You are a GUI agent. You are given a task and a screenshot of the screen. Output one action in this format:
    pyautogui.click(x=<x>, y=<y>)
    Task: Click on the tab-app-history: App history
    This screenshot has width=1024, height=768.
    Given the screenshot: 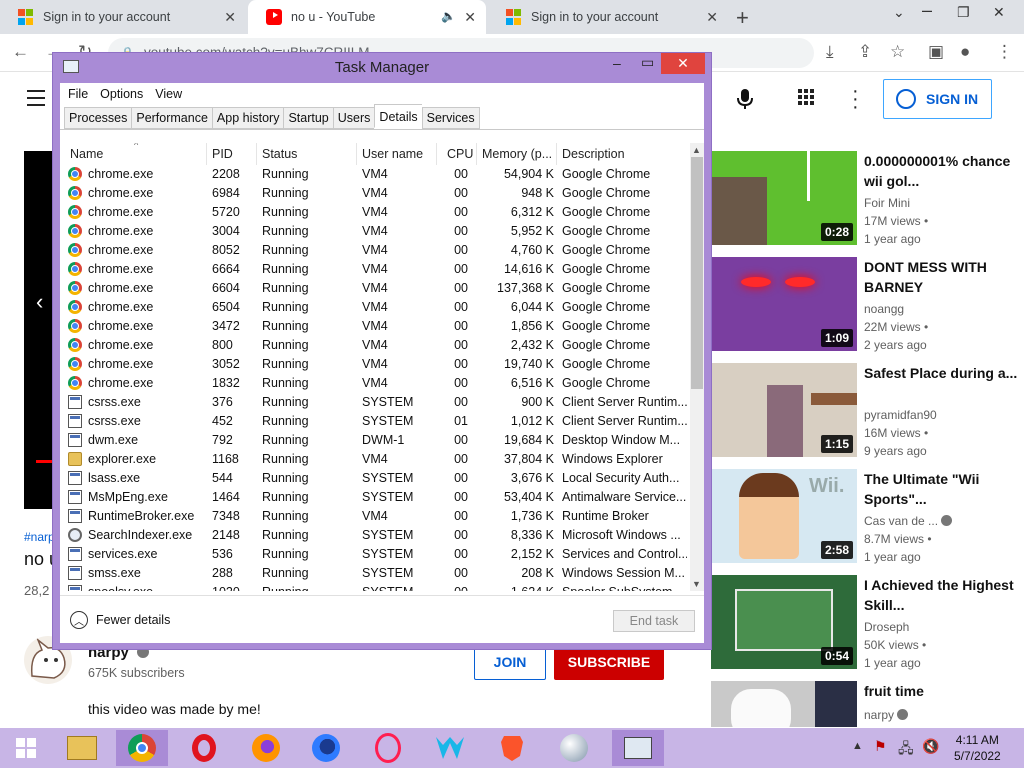 What is the action you would take?
    pyautogui.click(x=247, y=118)
    